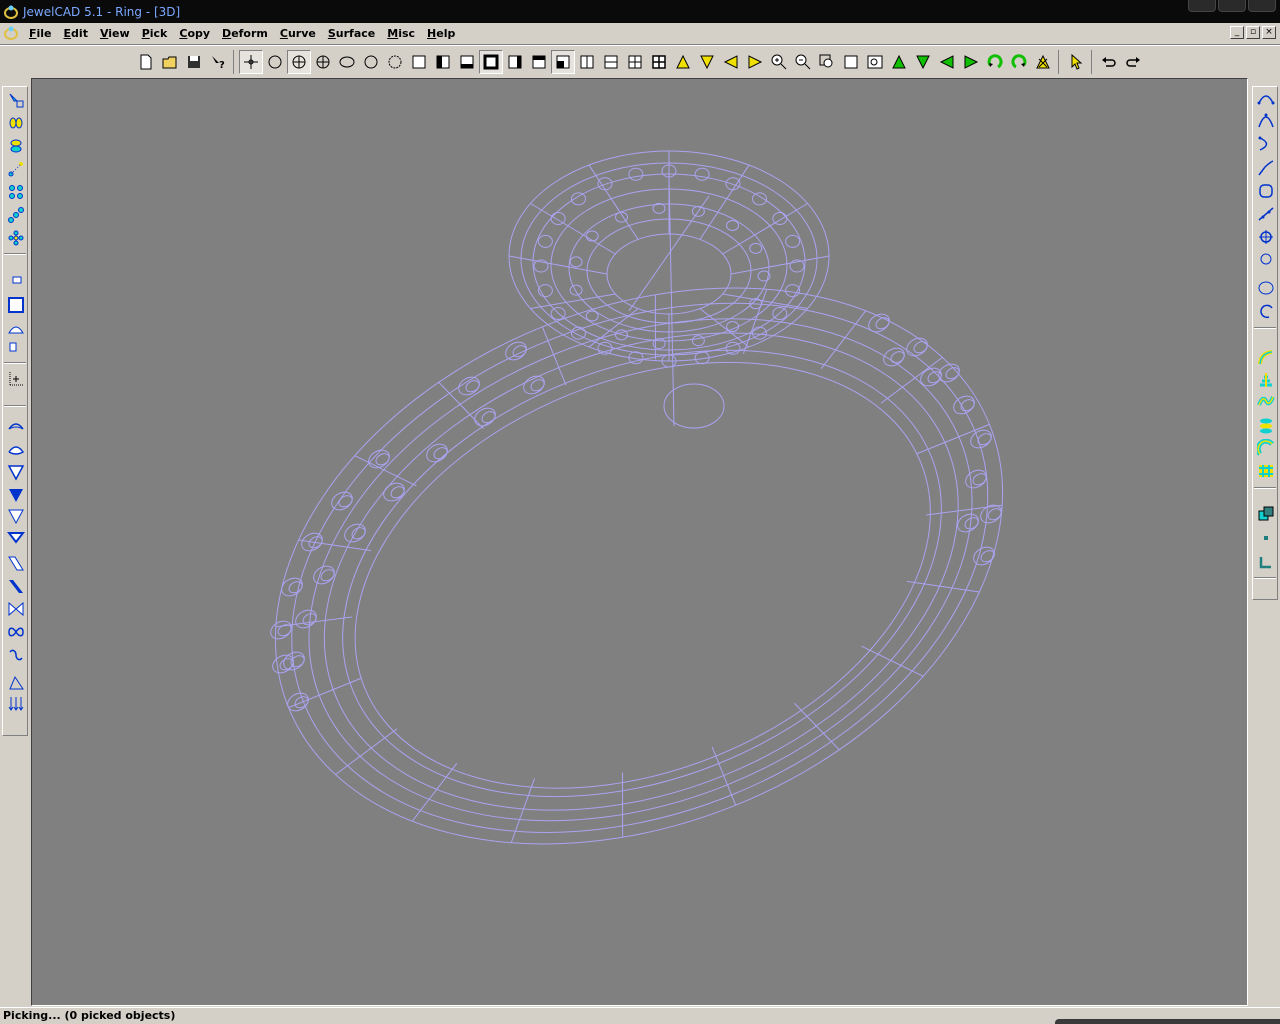  I want to click on ellipse-button, so click(347, 62).